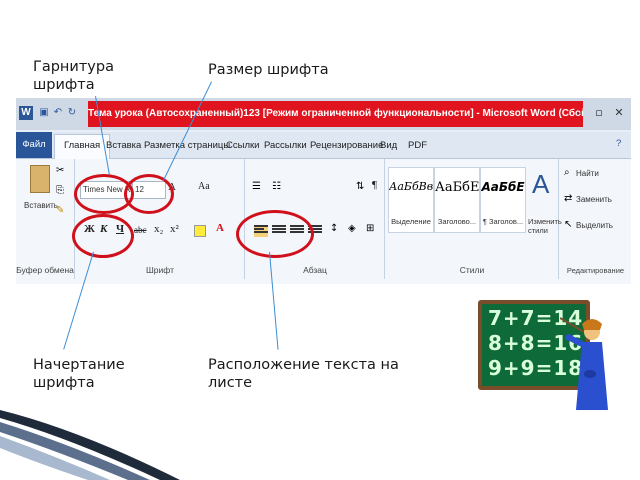 The width and height of the screenshot is (640, 480). What do you see at coordinates (60, 210) in the screenshot?
I see `format-painter-icon: ✎` at bounding box center [60, 210].